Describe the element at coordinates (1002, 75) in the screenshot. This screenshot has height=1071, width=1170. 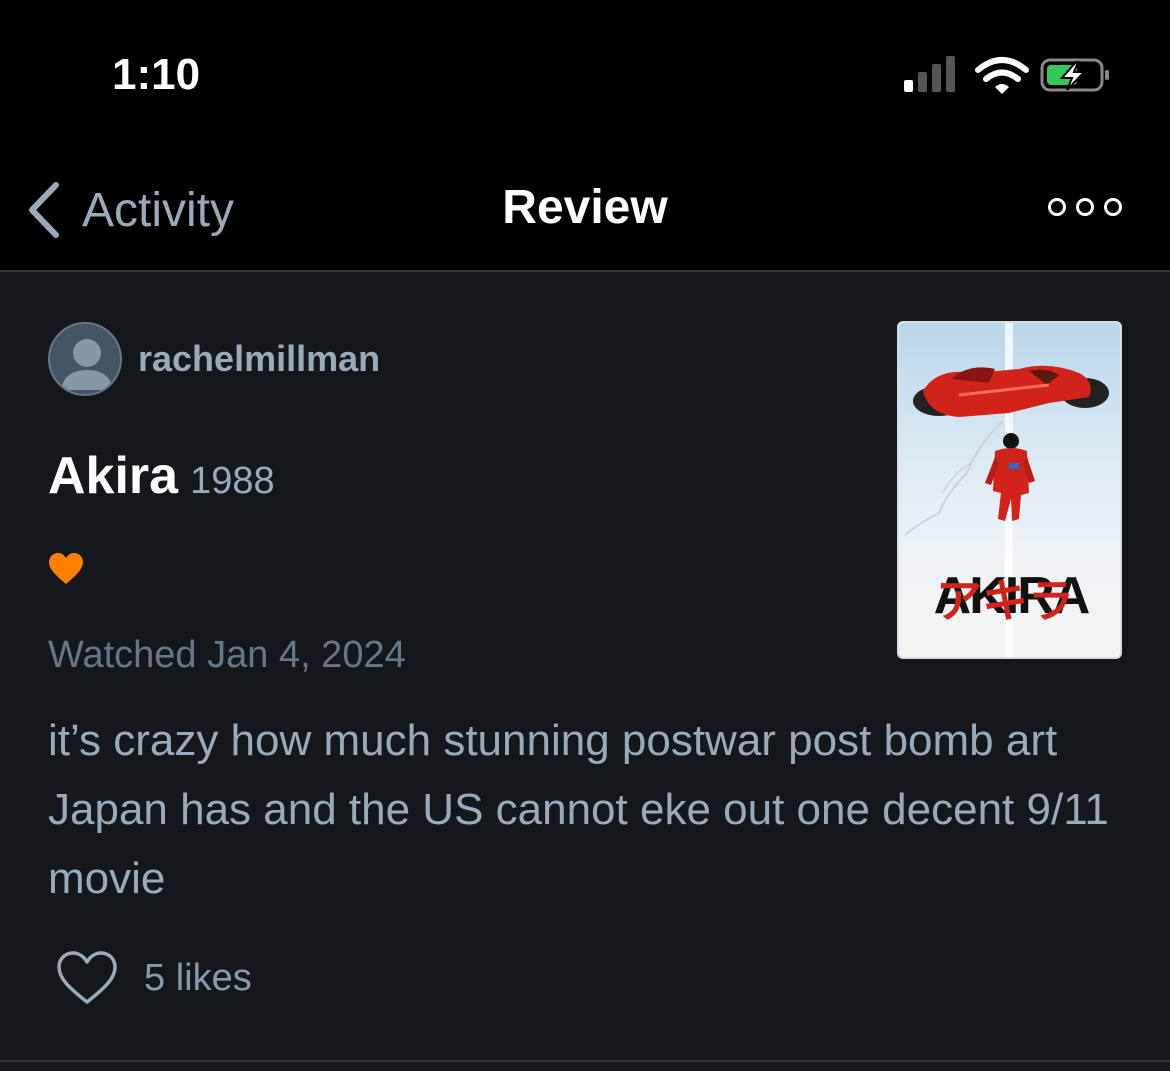
I see `wifi-icon` at that location.